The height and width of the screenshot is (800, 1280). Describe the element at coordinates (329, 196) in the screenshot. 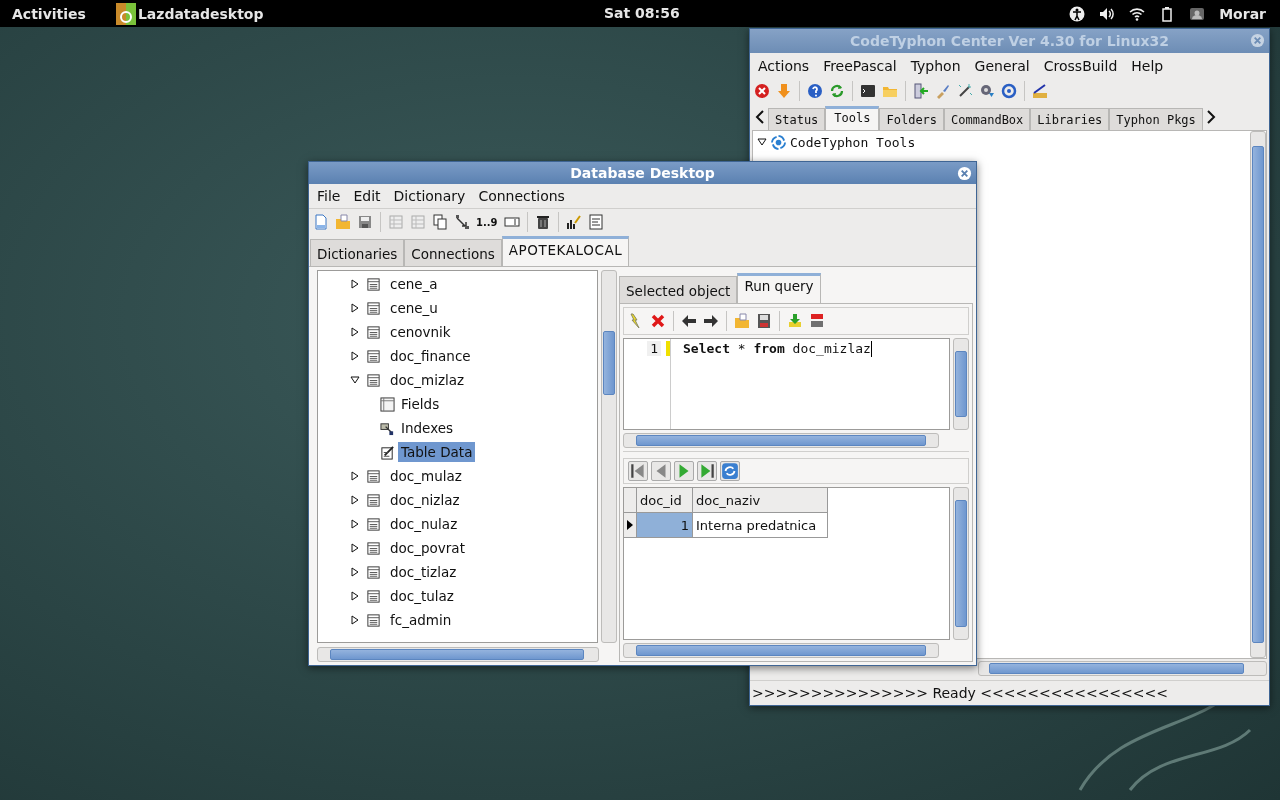

I see `menu-item: File` at that location.